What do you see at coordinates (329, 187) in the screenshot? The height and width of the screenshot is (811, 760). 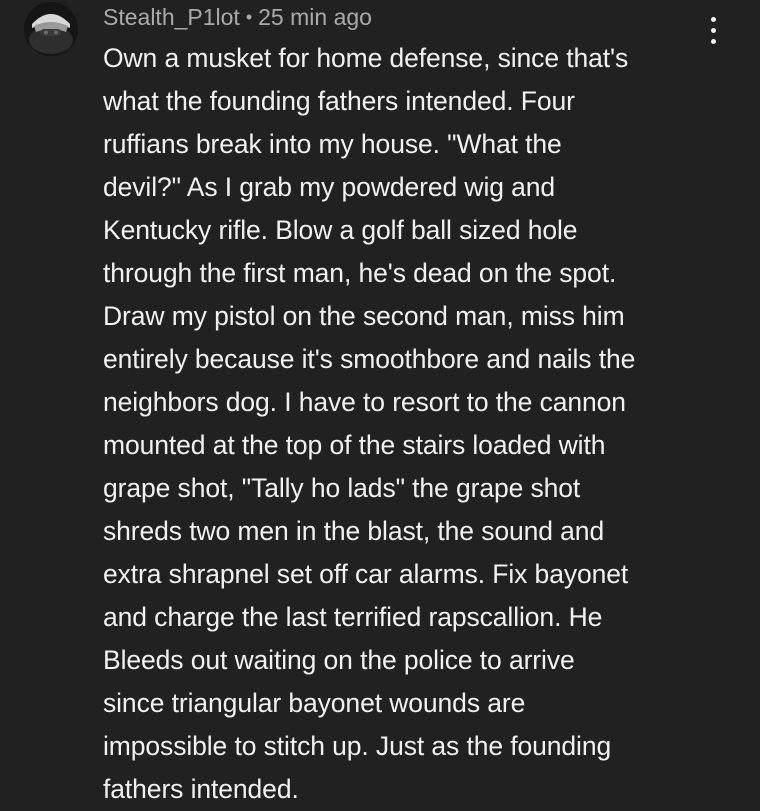 I see `comment-line: devil?" As I grab my powdered wig and` at bounding box center [329, 187].